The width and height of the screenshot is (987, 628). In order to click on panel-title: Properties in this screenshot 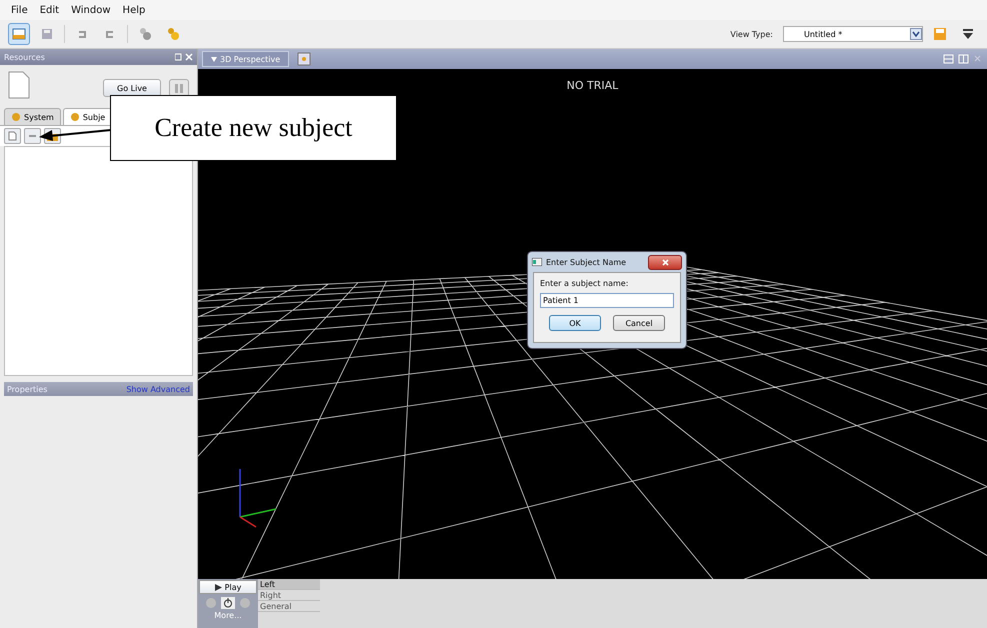, I will do `click(27, 389)`.